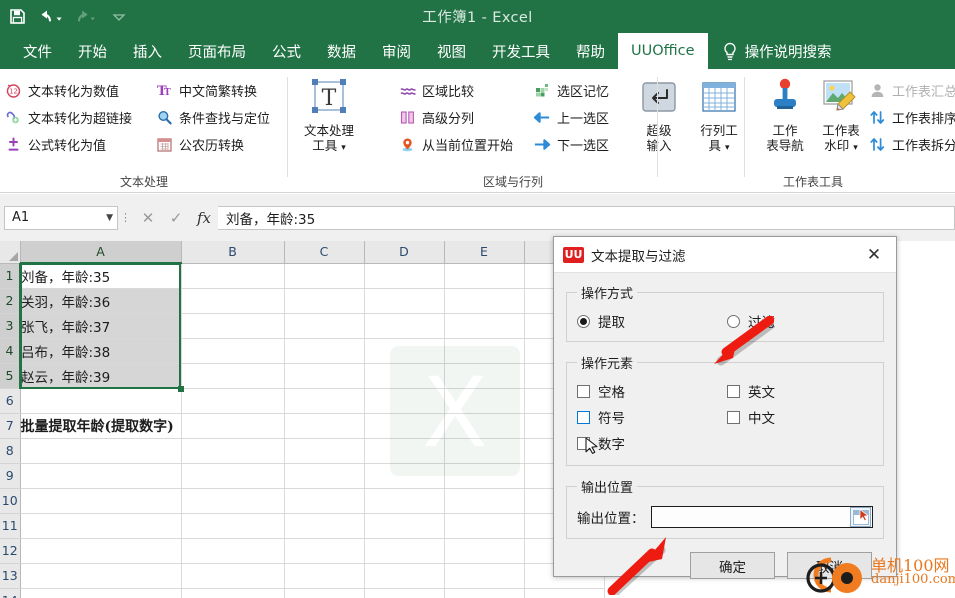 The height and width of the screenshot is (598, 955). Describe the element at coordinates (204, 218) in the screenshot. I see `fx-icon: fx` at that location.